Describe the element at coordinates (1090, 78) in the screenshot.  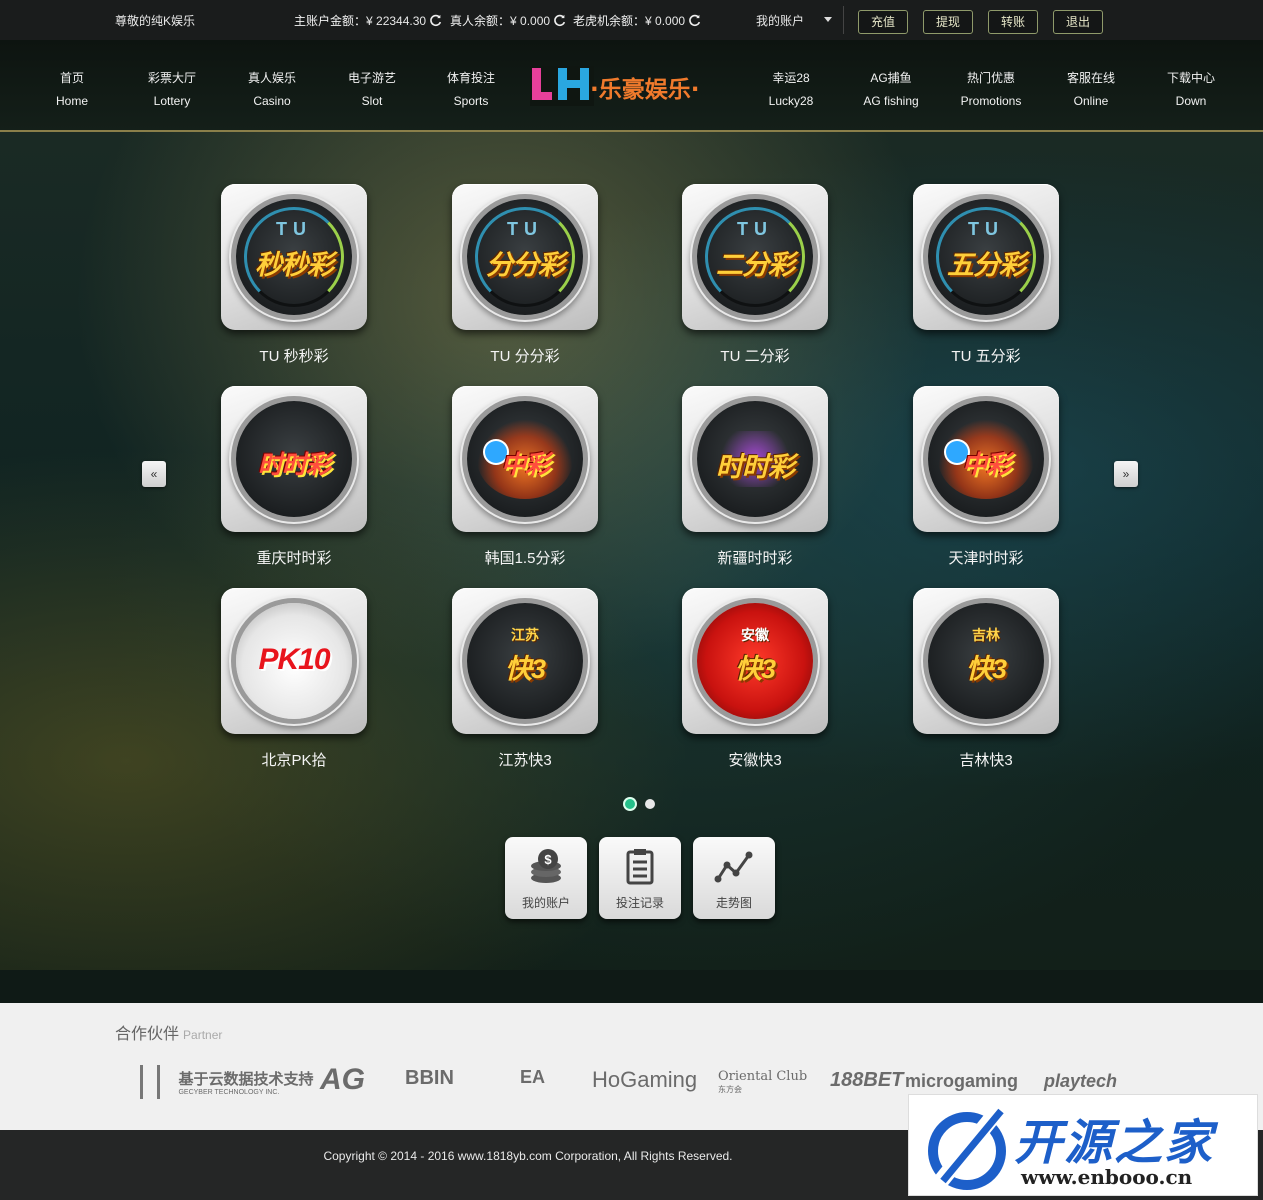
I see `nav-label-cn: 客服在线` at that location.